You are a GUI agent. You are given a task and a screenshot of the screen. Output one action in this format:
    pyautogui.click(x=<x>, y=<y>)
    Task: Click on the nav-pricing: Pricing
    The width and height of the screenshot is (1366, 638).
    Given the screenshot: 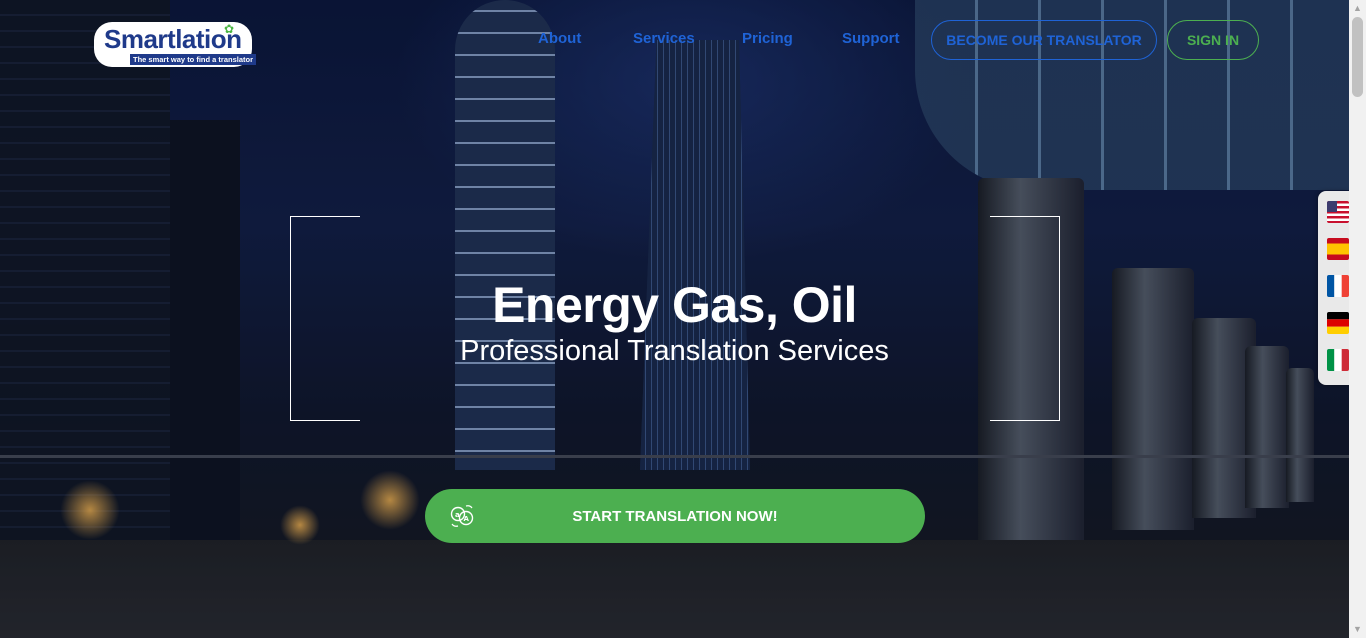 What is the action you would take?
    pyautogui.click(x=767, y=38)
    